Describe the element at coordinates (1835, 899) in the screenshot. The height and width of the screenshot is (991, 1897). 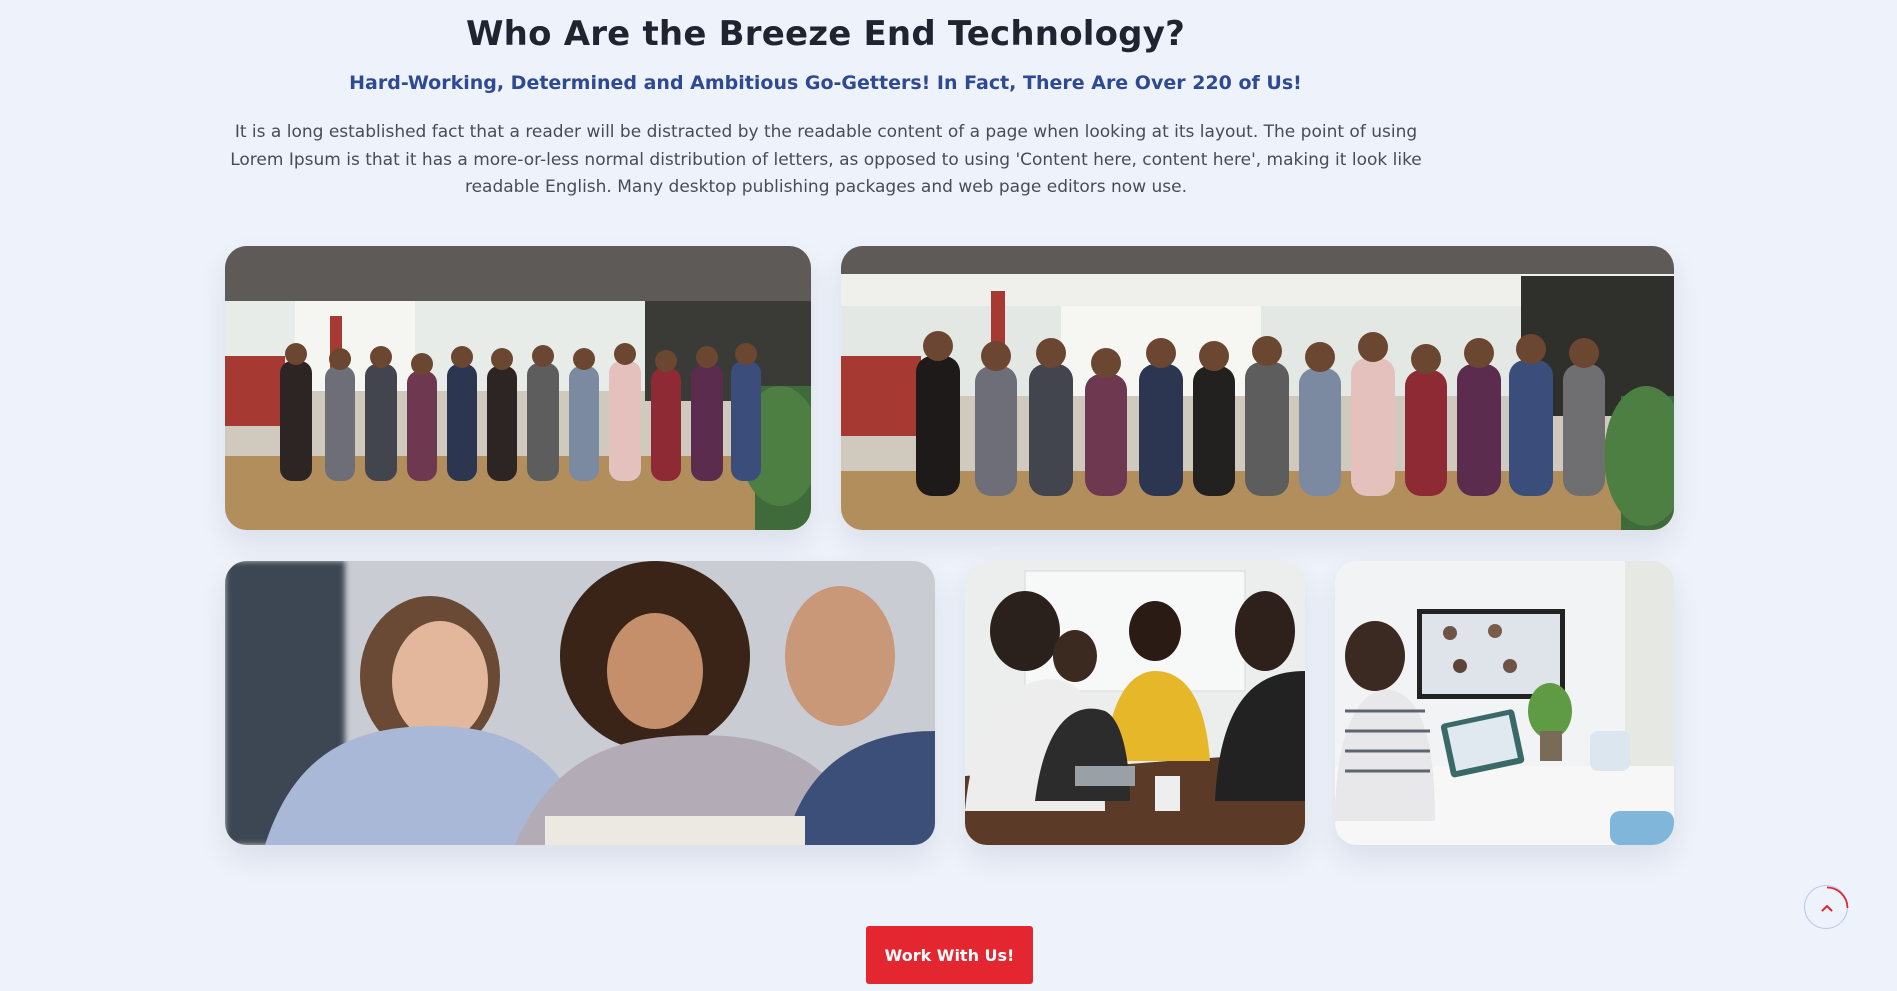
I see `chevron-up-icon` at that location.